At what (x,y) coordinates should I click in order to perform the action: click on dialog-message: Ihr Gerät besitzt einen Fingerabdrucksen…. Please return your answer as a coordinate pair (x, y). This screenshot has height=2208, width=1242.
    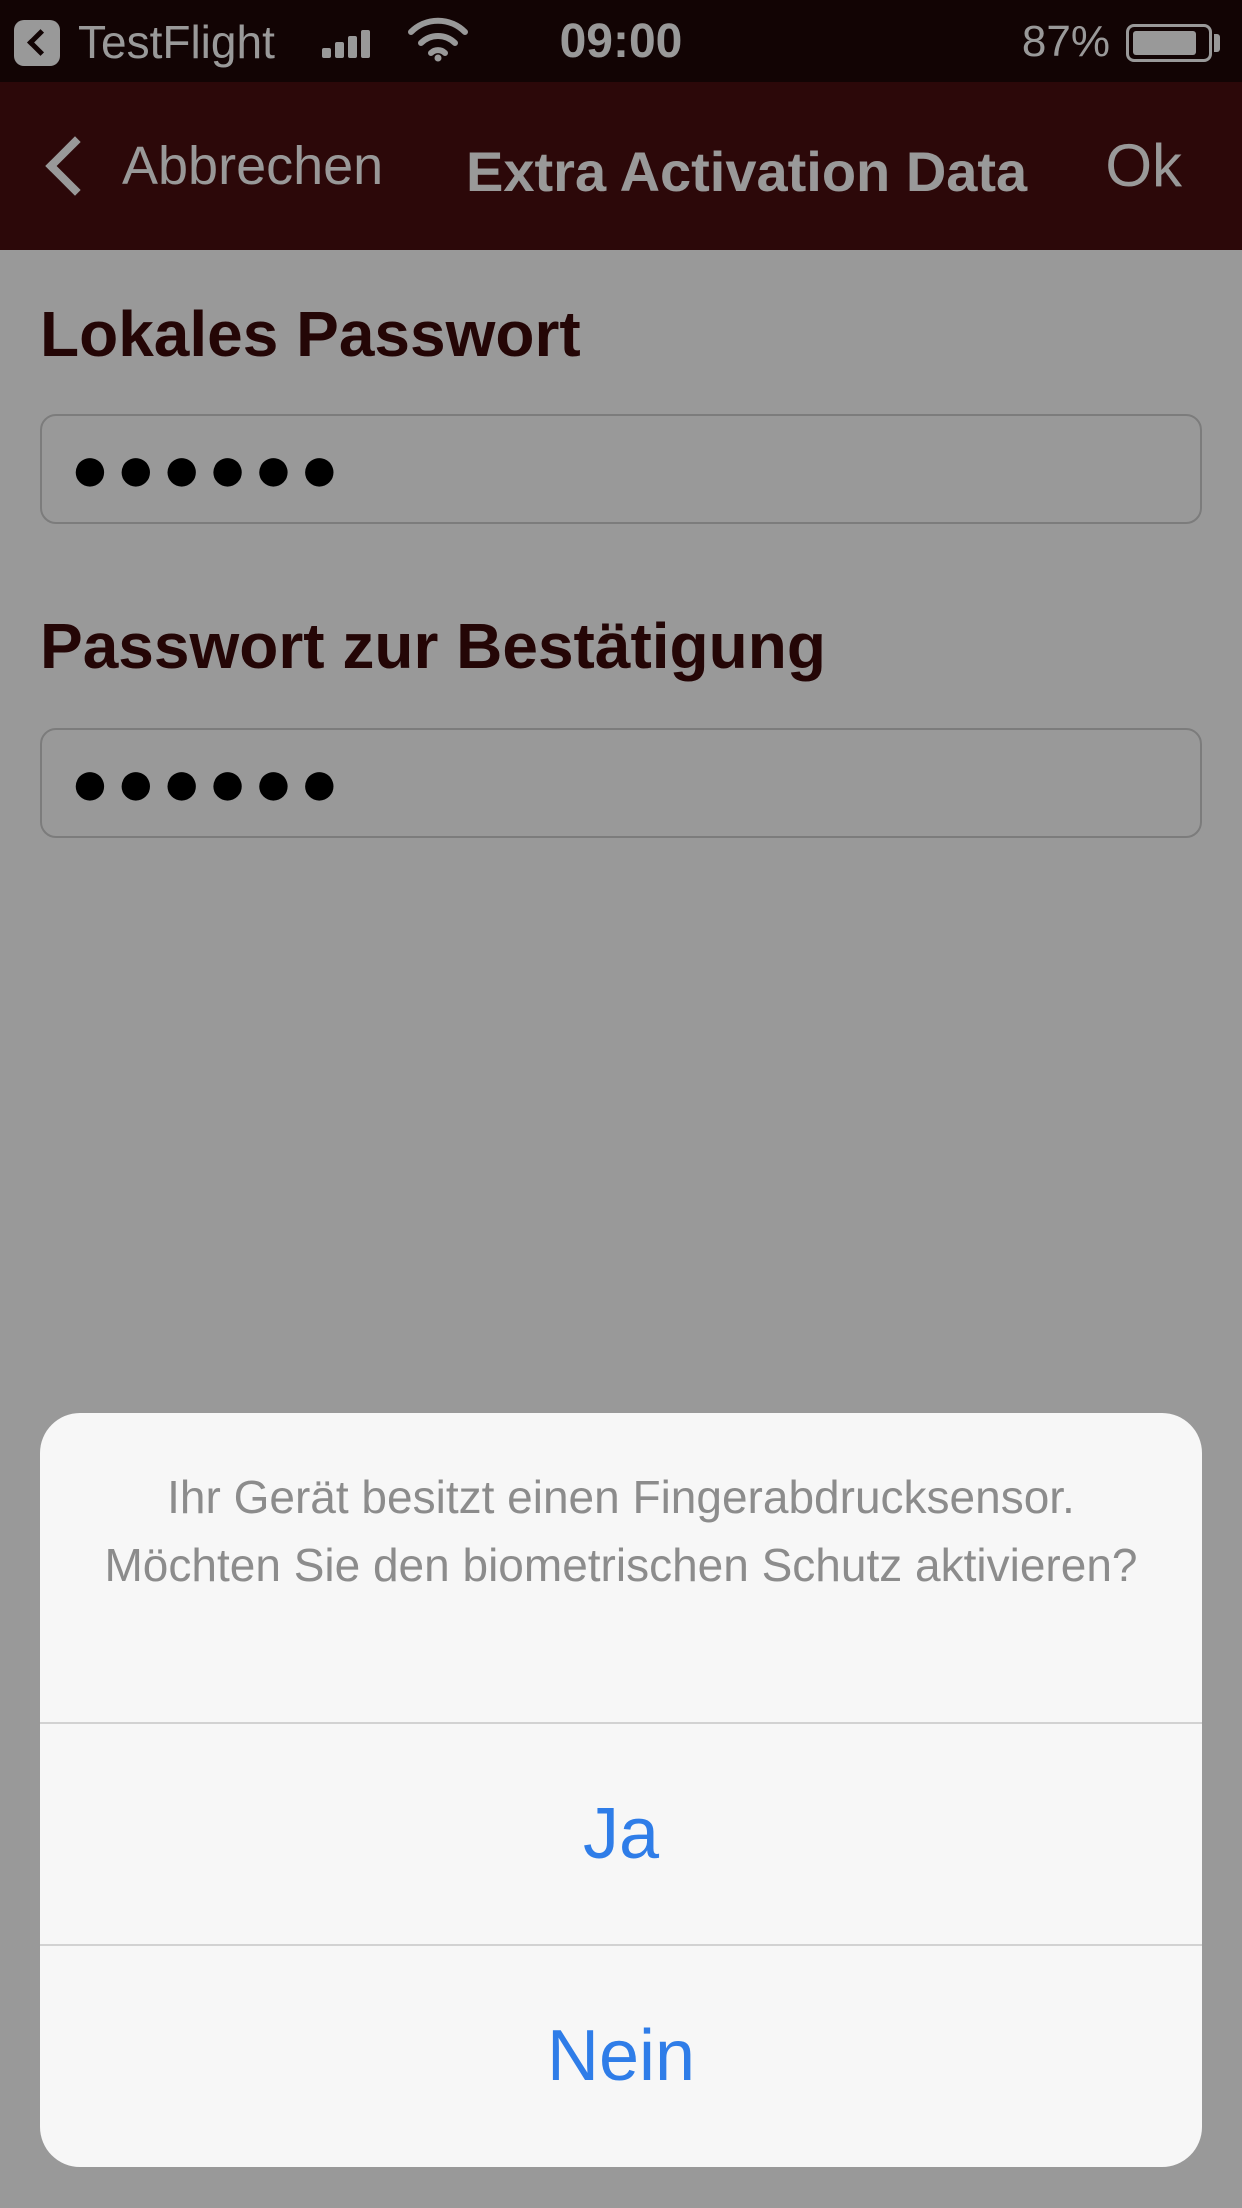
    Looking at the image, I should click on (621, 1531).